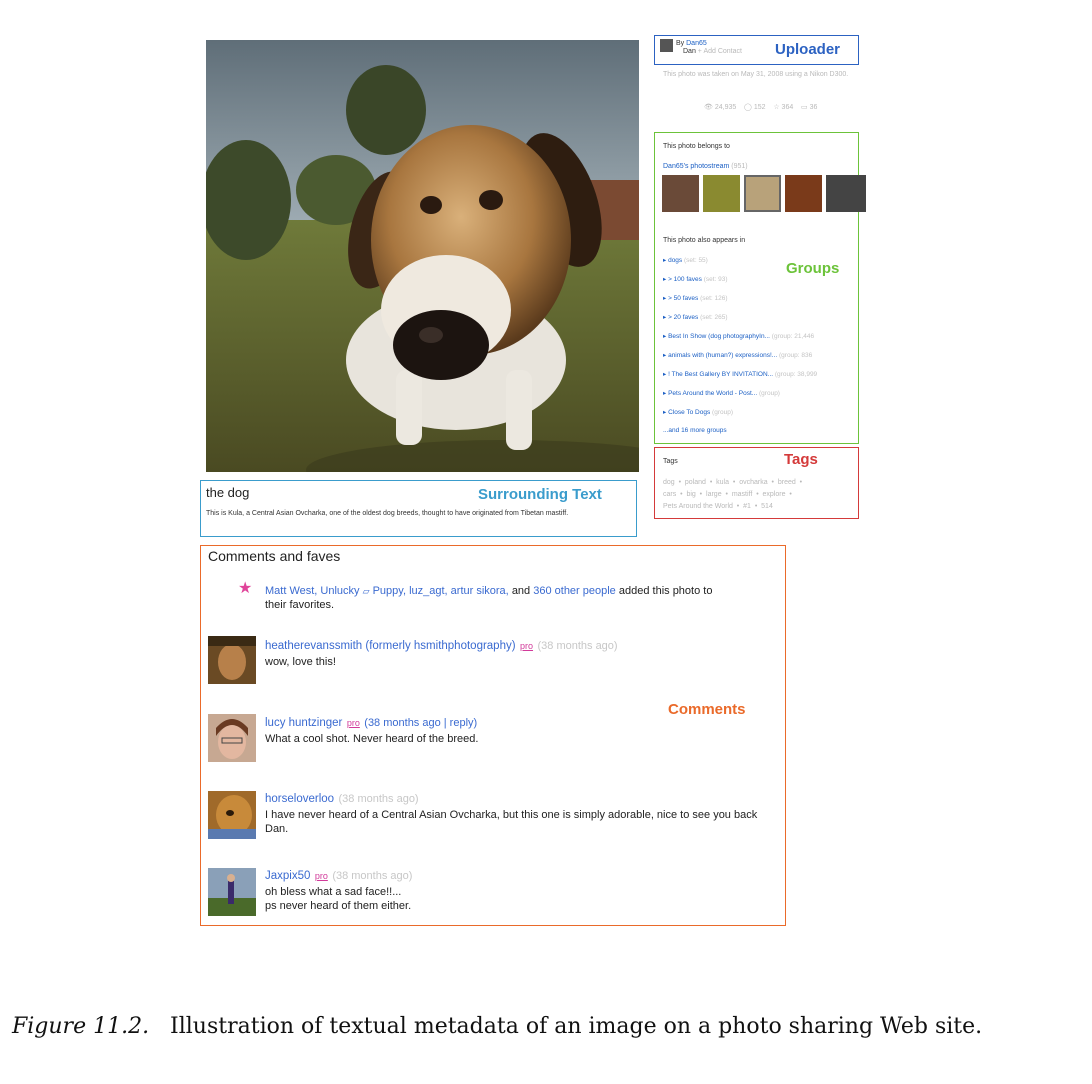 Image resolution: width=1092 pixels, height=1084 pixels. I want to click on uploader-line2: Dan + Add Contact, so click(712, 51).